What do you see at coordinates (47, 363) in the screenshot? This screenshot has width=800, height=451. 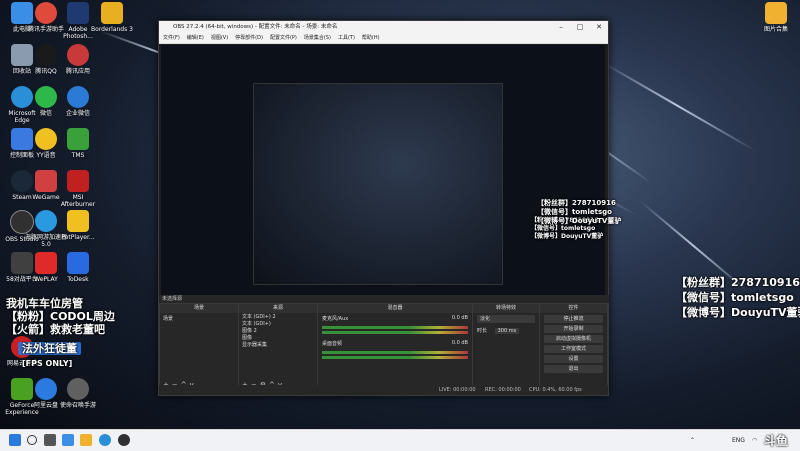 I see `overlay-fps-label: [FPS ONLY]` at bounding box center [47, 363].